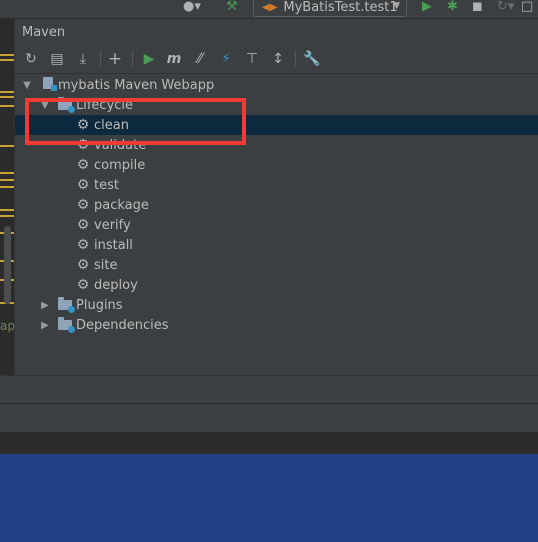  Describe the element at coordinates (66, 104) in the screenshot. I see `folder-gear-icon` at that location.